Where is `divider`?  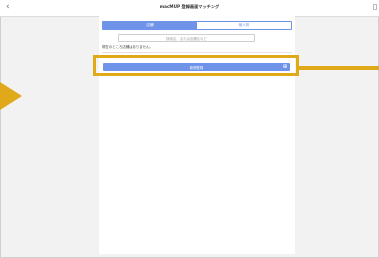
divider is located at coordinates (197, 52).